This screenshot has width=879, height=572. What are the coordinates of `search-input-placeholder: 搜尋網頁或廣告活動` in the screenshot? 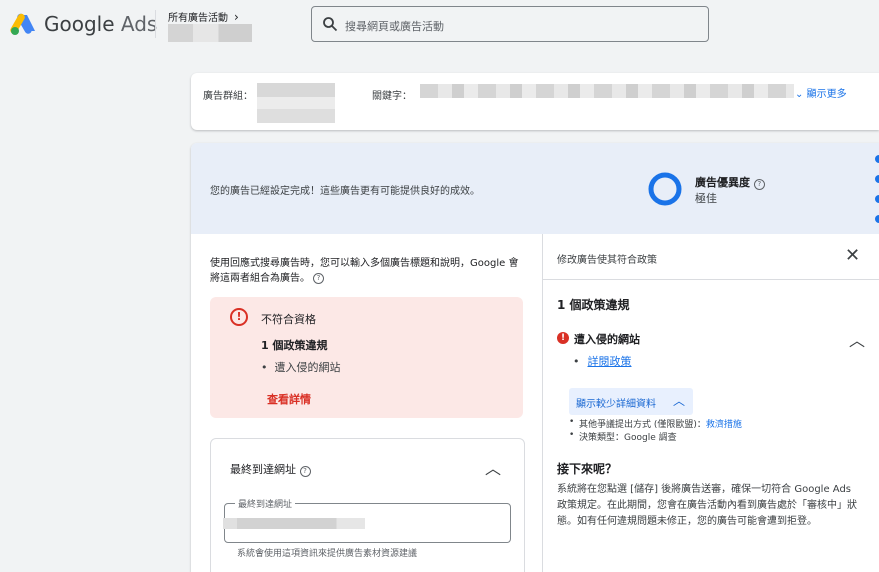 It's located at (394, 26).